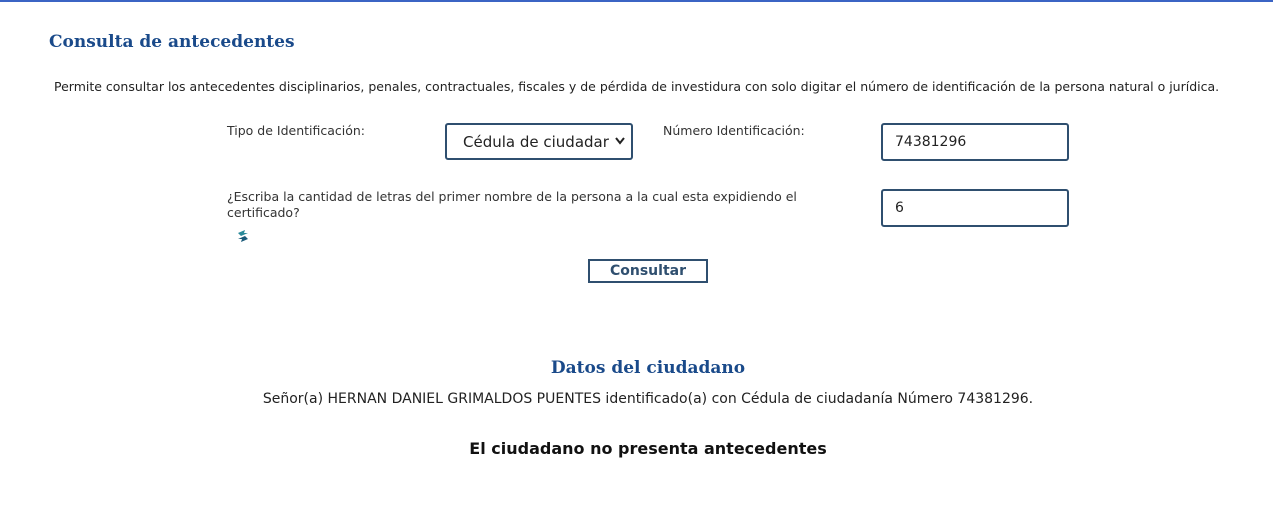 The width and height of the screenshot is (1273, 510). What do you see at coordinates (975, 142) in the screenshot?
I see `id-number-input: 74381296` at bounding box center [975, 142].